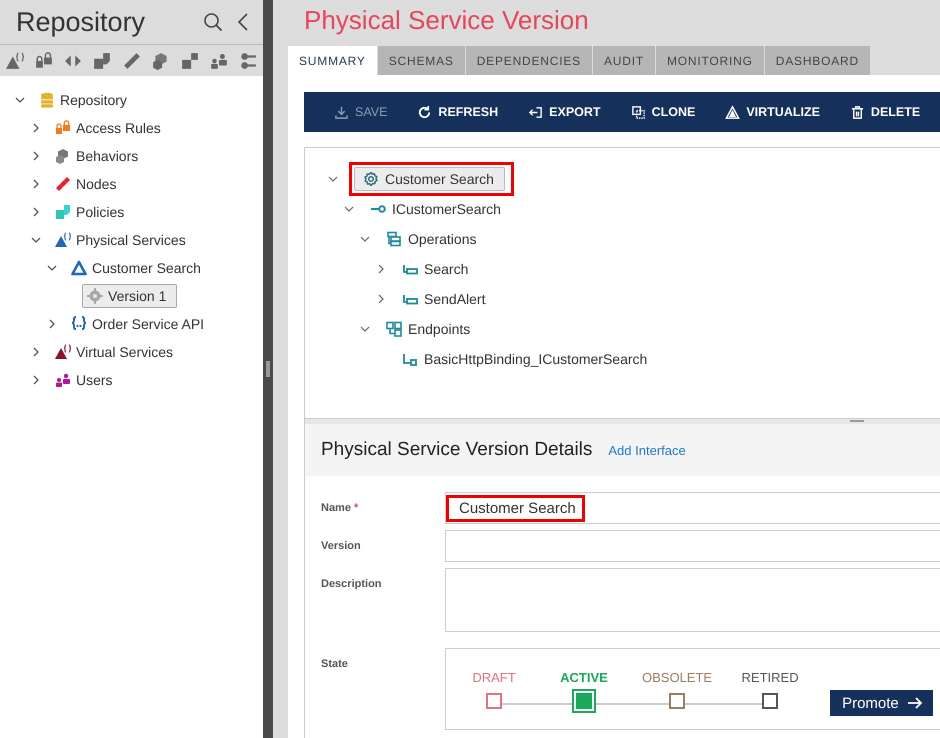  Describe the element at coordinates (428, 329) in the screenshot. I see `tree-node: Endpoints` at that location.